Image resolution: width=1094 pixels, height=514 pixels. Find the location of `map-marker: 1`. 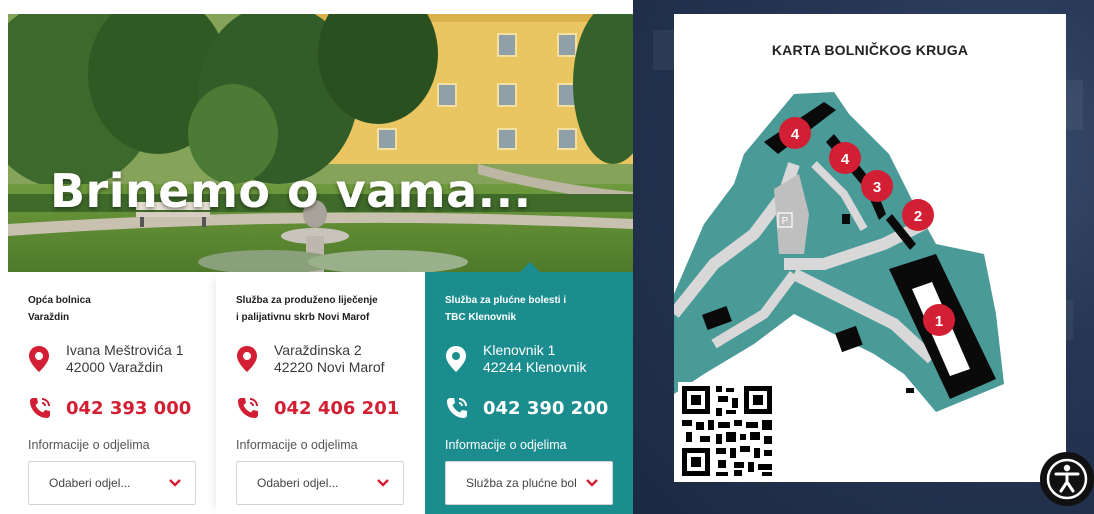

map-marker: 1 is located at coordinates (939, 320).